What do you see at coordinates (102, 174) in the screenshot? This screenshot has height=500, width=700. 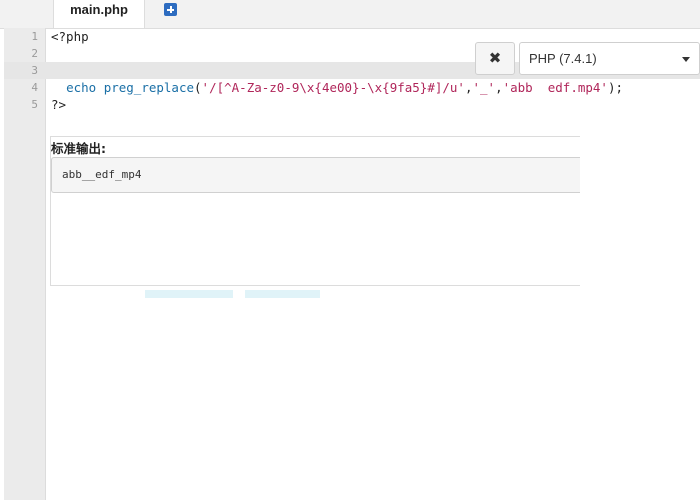 I see `output-value: abb__edf_mp4` at bounding box center [102, 174].